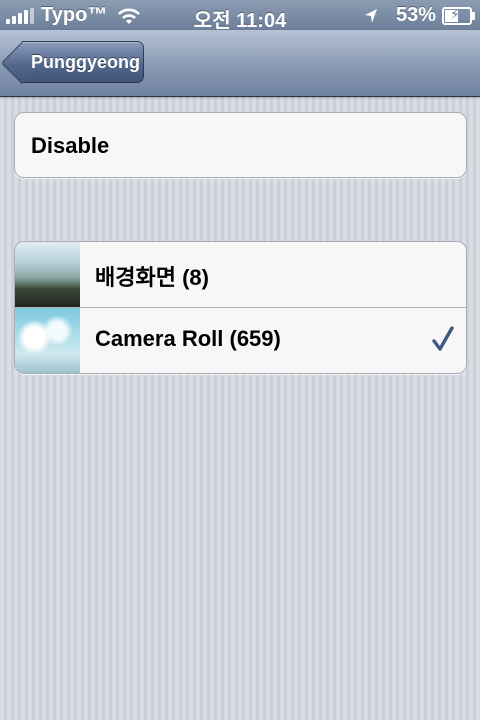 Image resolution: width=480 pixels, height=720 pixels. I want to click on disable-cell: Disable, so click(240, 145).